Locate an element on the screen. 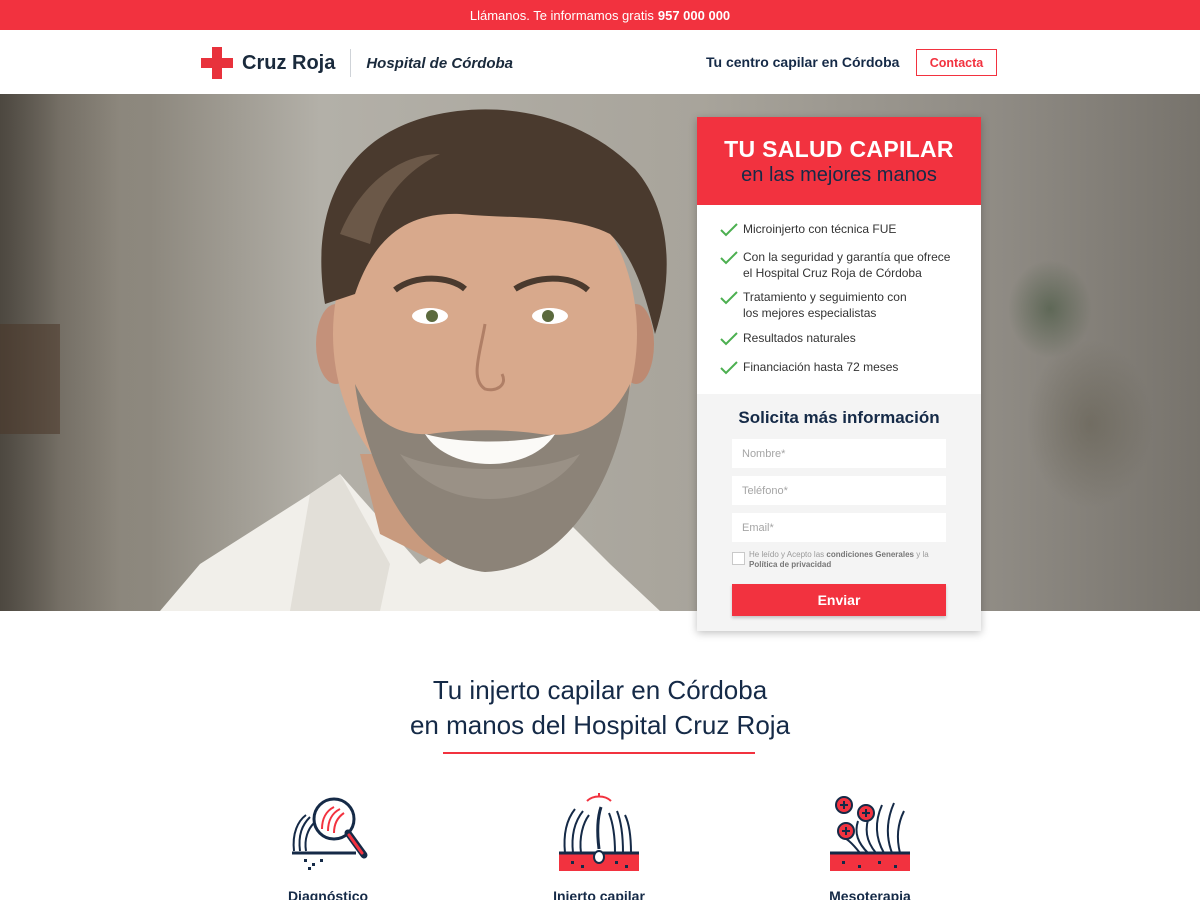  service-diagnostico: Diagnóstico is located at coordinates (328, 846).